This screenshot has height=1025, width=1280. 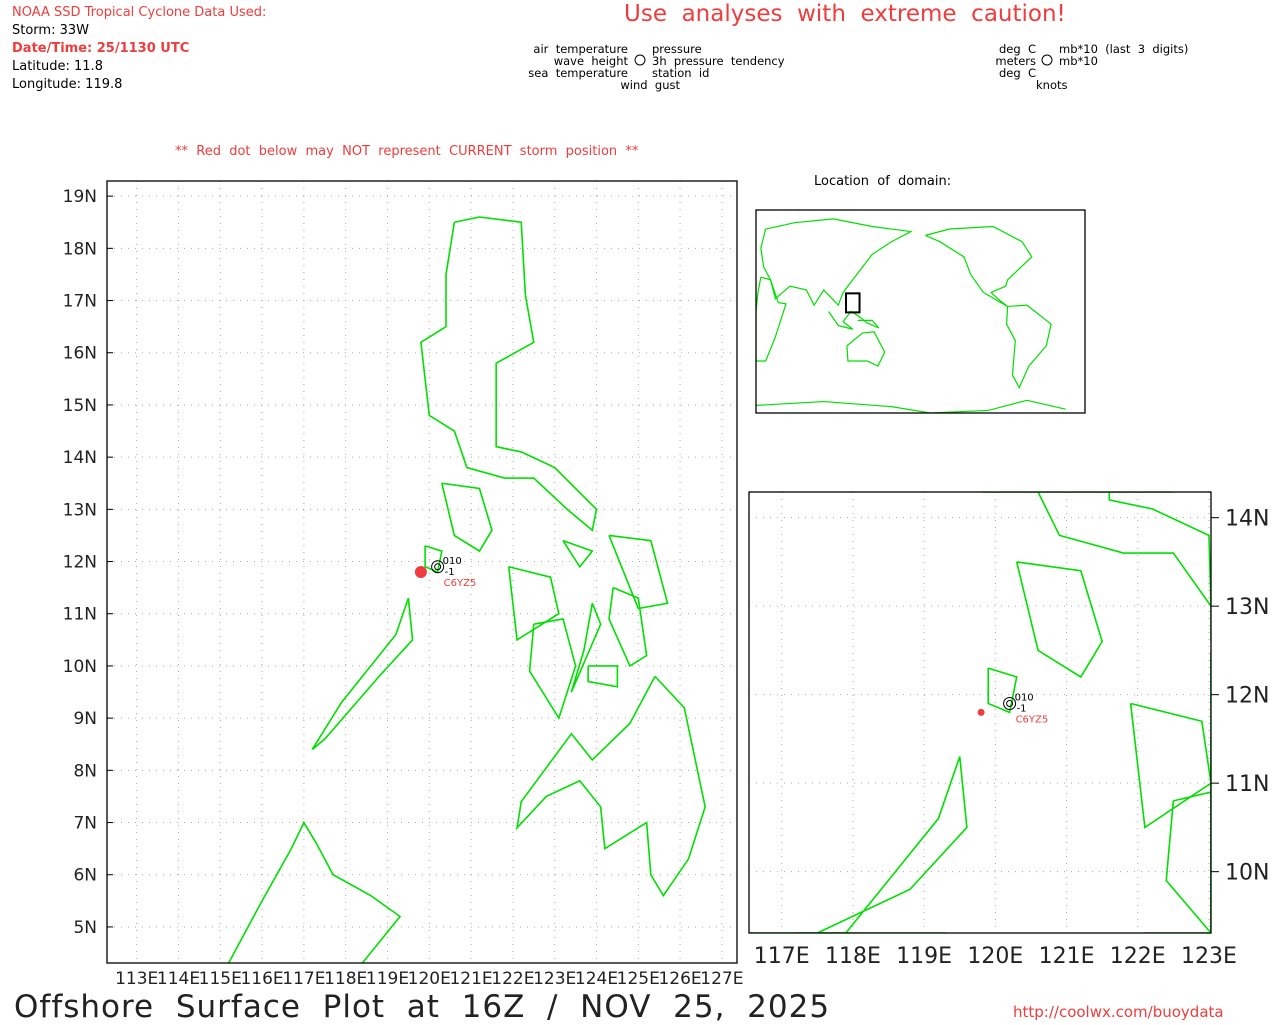 I want to click on lat-tick-label: 7N, so click(x=85, y=824).